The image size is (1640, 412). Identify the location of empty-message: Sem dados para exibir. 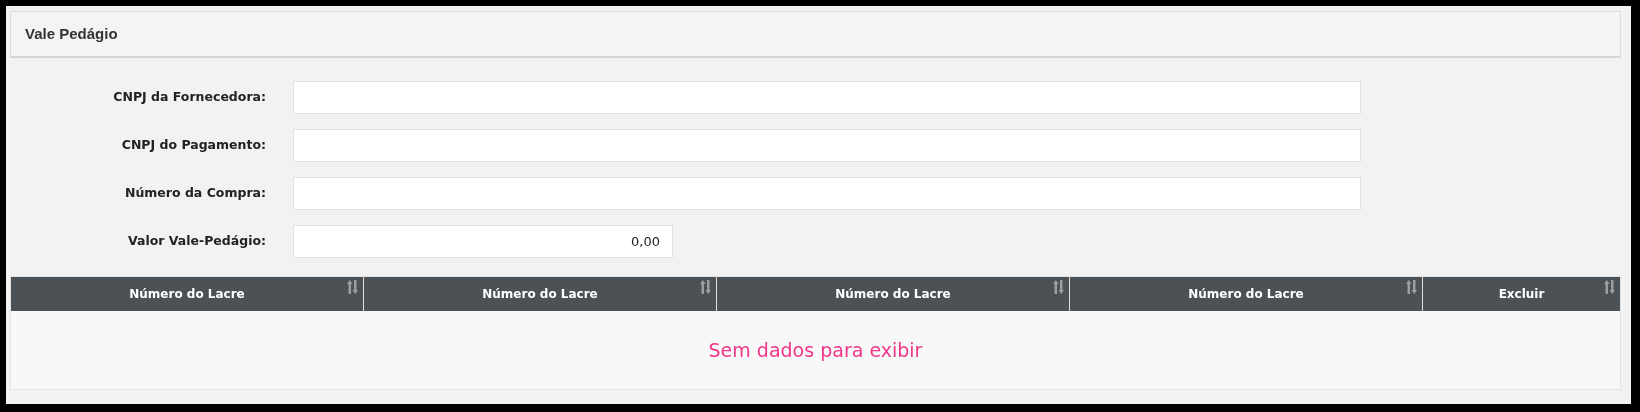
(815, 350).